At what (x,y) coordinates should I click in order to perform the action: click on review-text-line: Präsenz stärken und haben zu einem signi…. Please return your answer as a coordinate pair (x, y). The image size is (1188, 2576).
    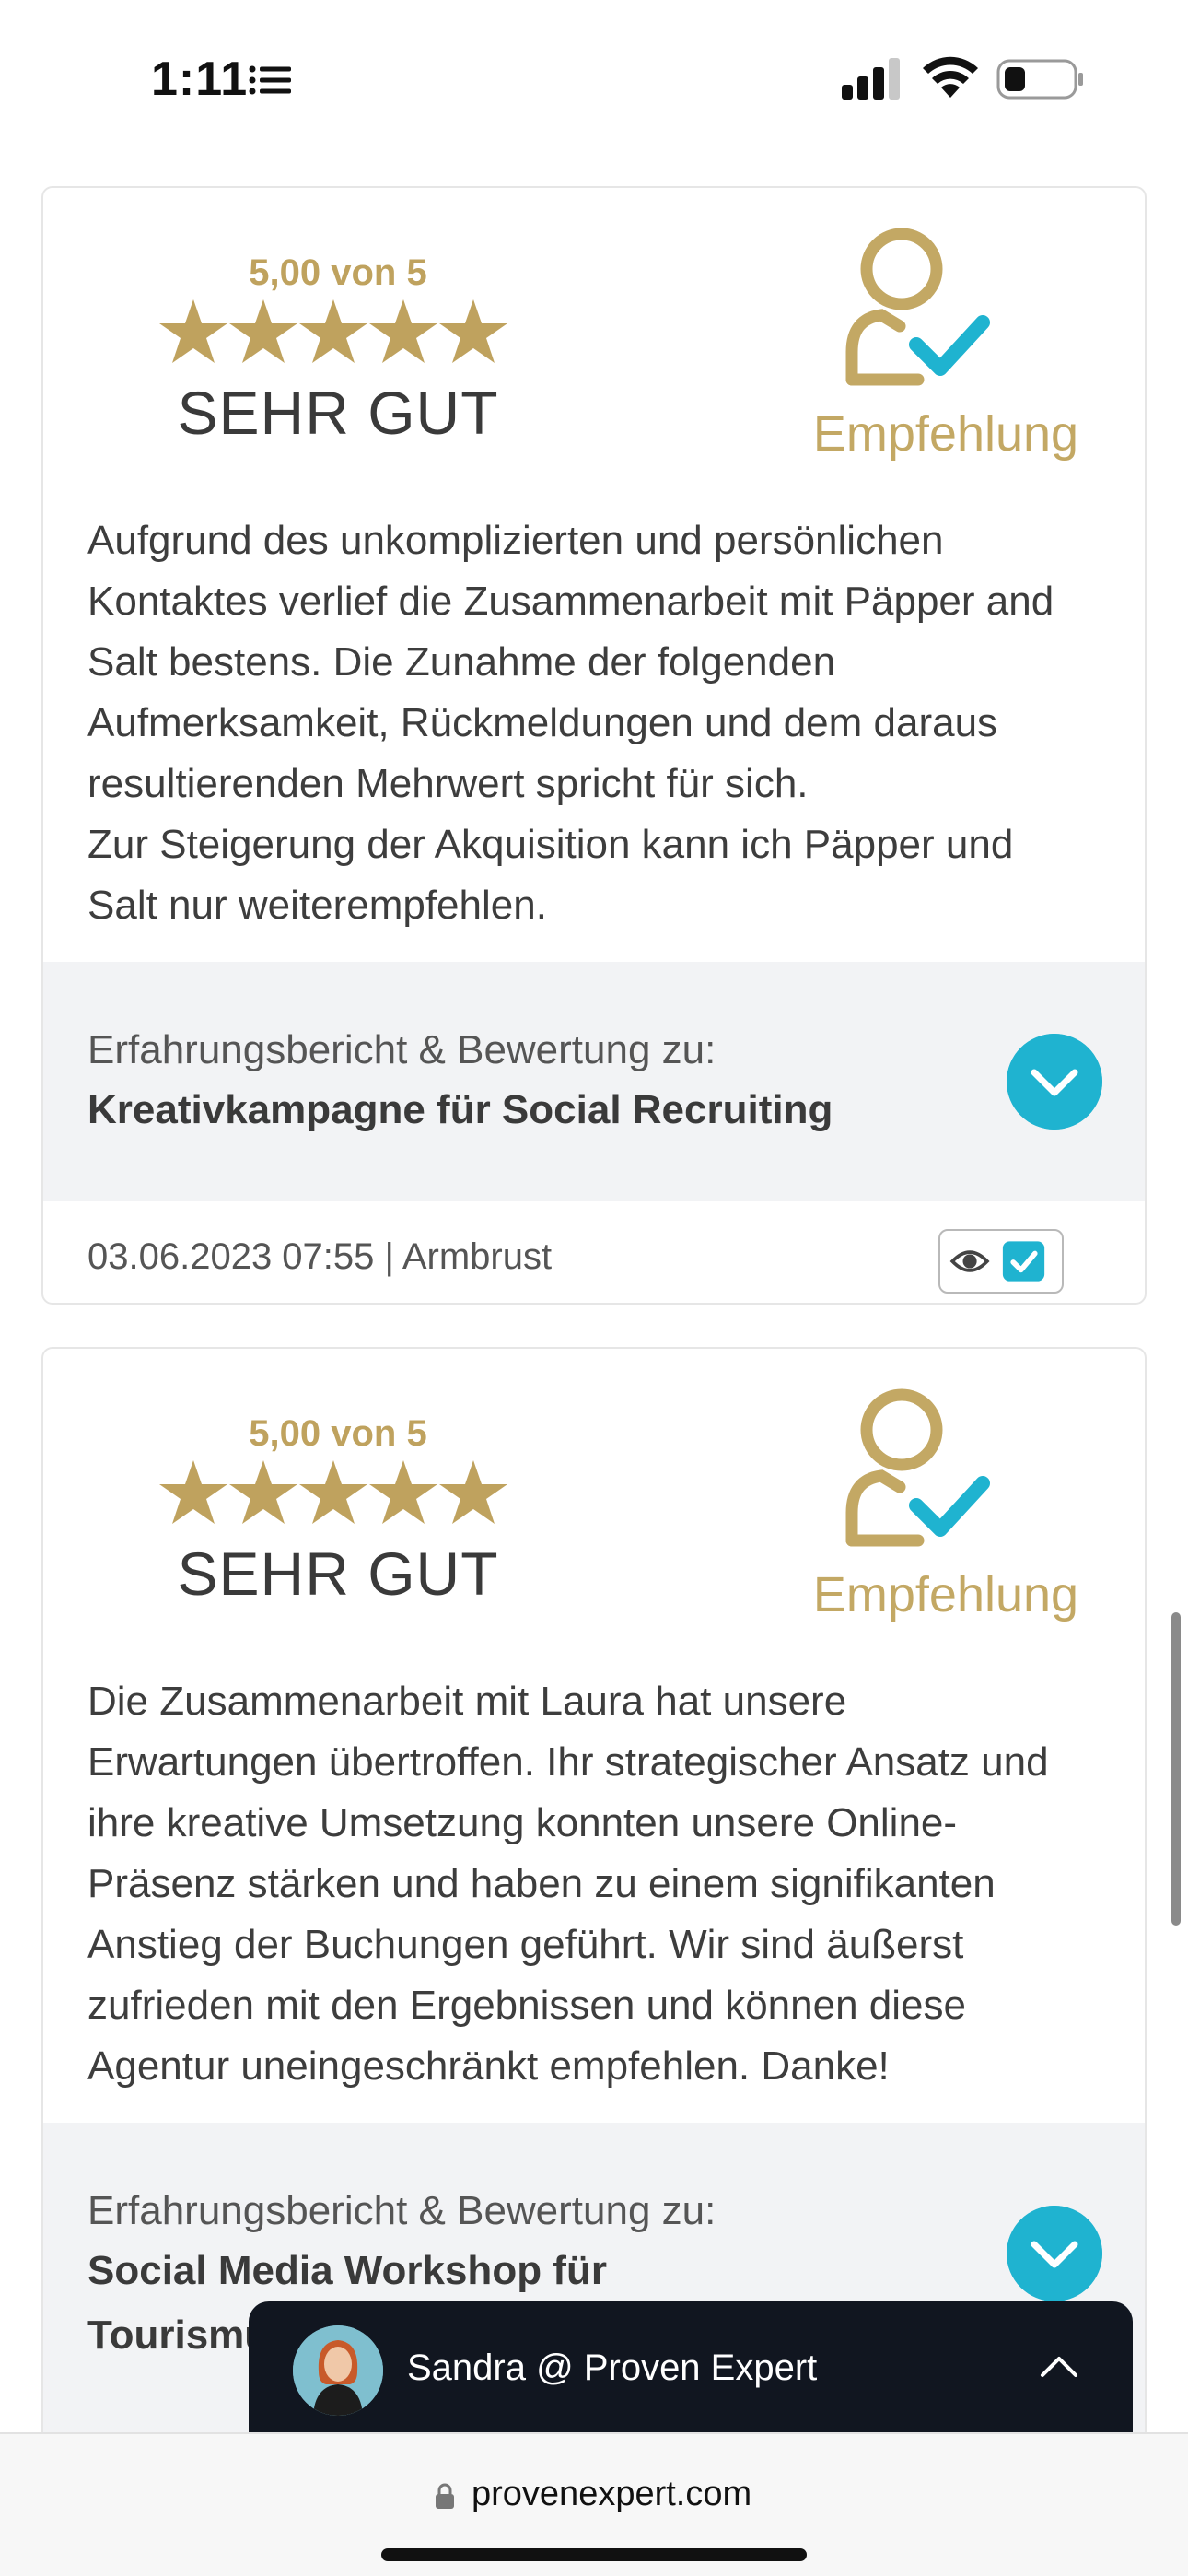
    Looking at the image, I should click on (541, 1883).